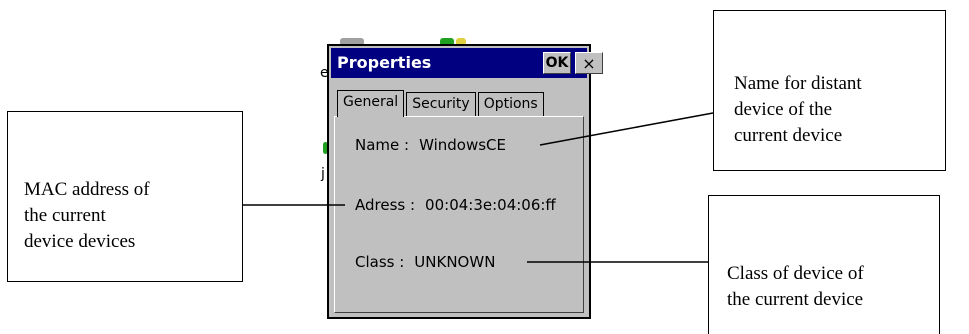 The height and width of the screenshot is (334, 969). What do you see at coordinates (371, 103) in the screenshot?
I see `tab-general: General` at bounding box center [371, 103].